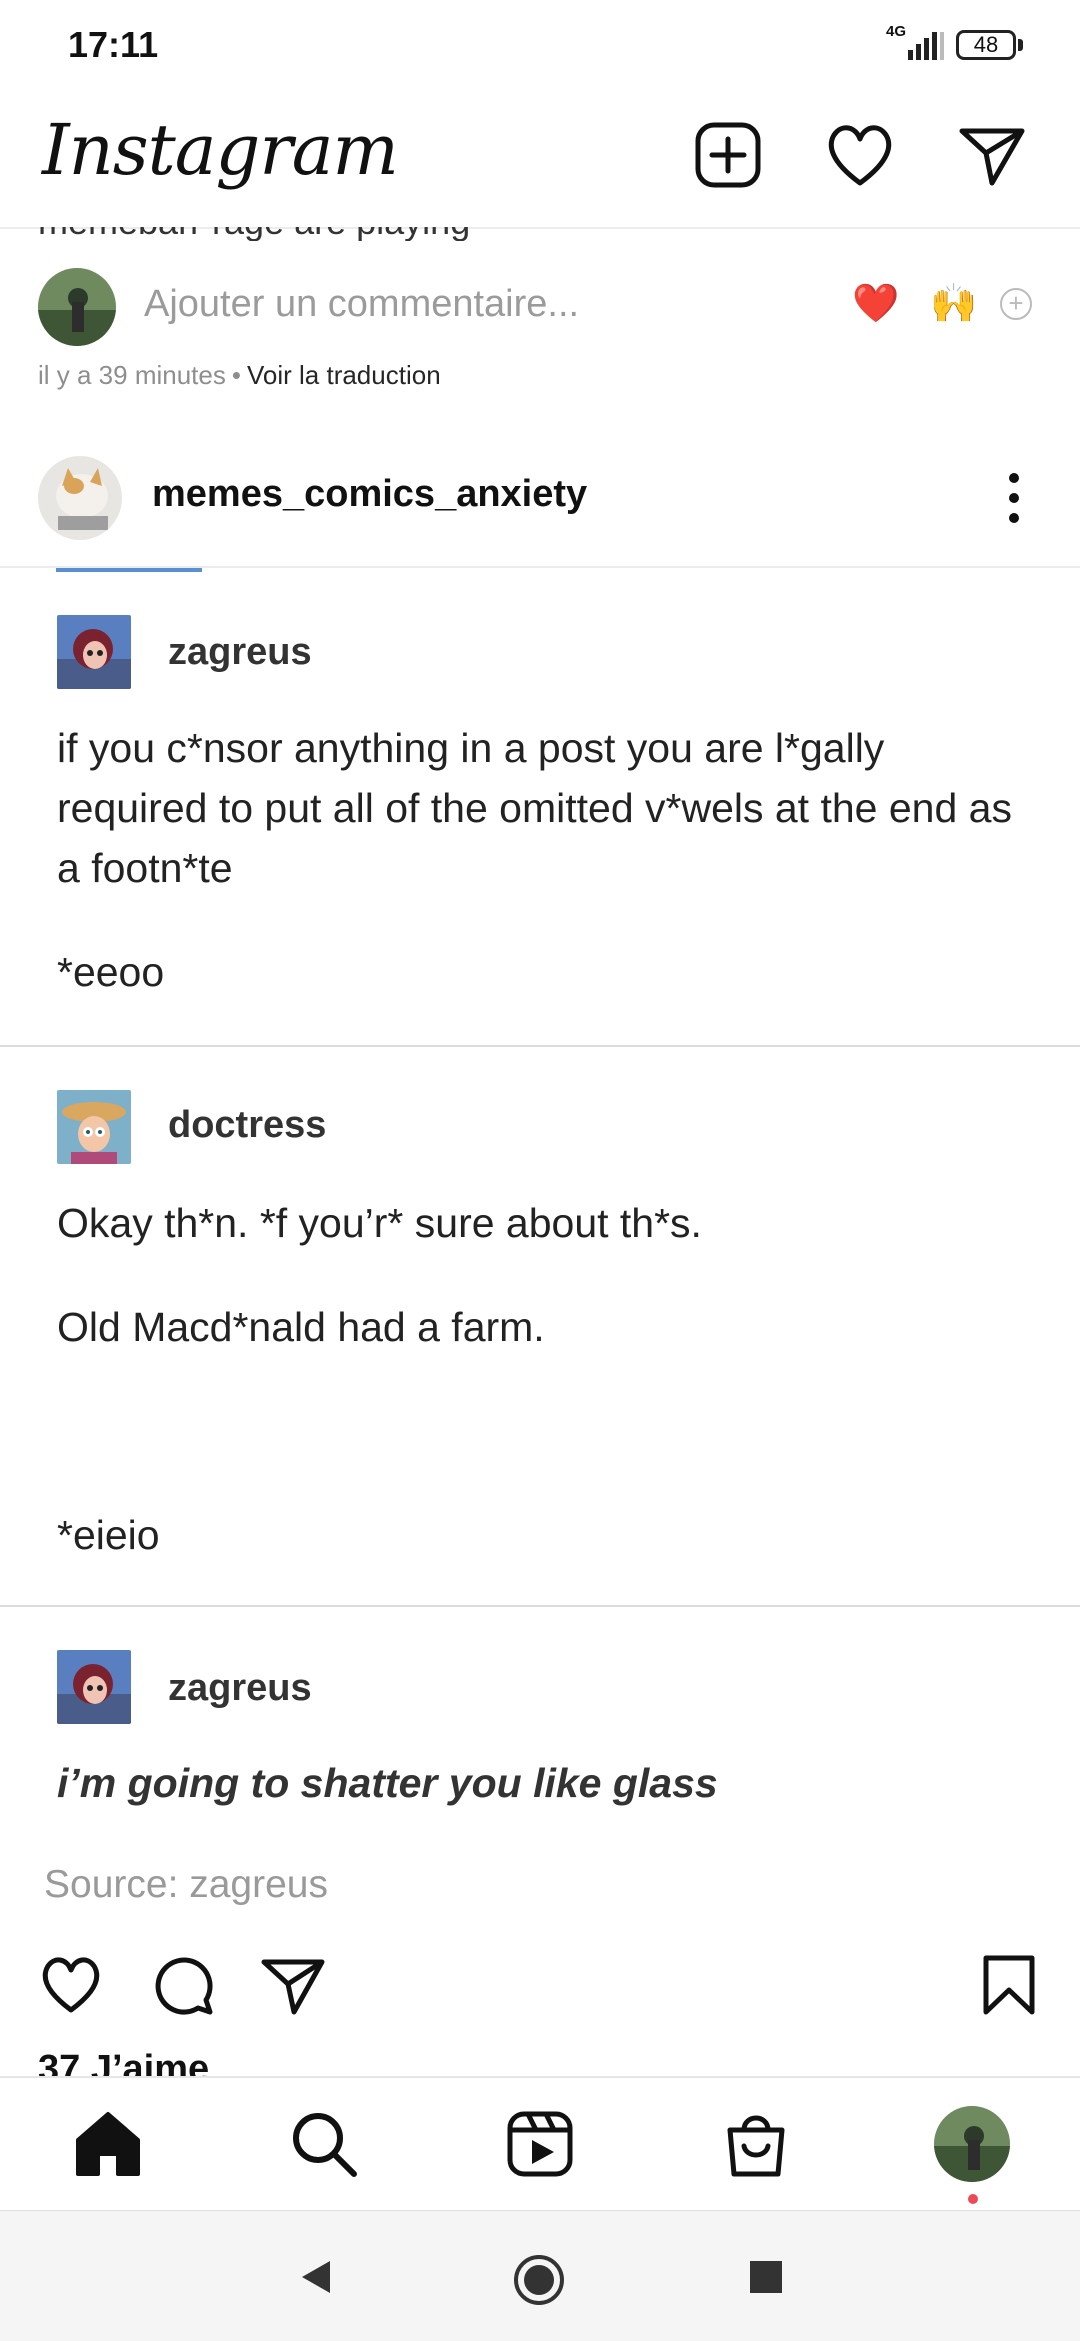 The height and width of the screenshot is (2341, 1080). I want to click on post-source: Source: zagreus, so click(186, 1884).